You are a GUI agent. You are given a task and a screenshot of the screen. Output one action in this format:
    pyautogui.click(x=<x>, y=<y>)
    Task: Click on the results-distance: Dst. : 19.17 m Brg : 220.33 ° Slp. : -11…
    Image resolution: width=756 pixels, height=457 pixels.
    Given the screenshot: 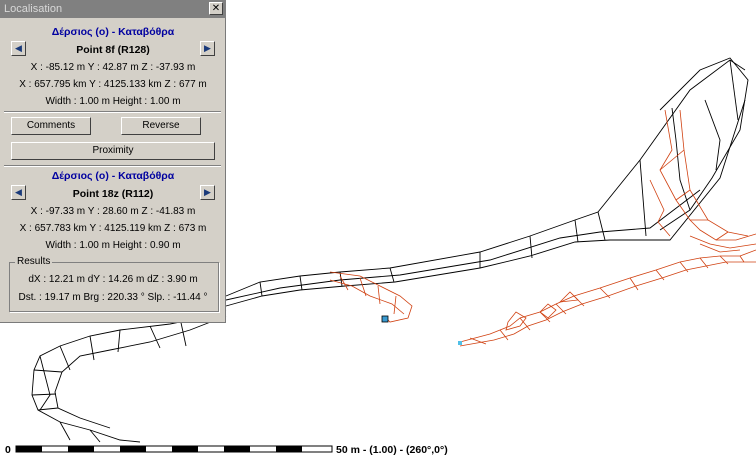 What is the action you would take?
    pyautogui.click(x=113, y=297)
    